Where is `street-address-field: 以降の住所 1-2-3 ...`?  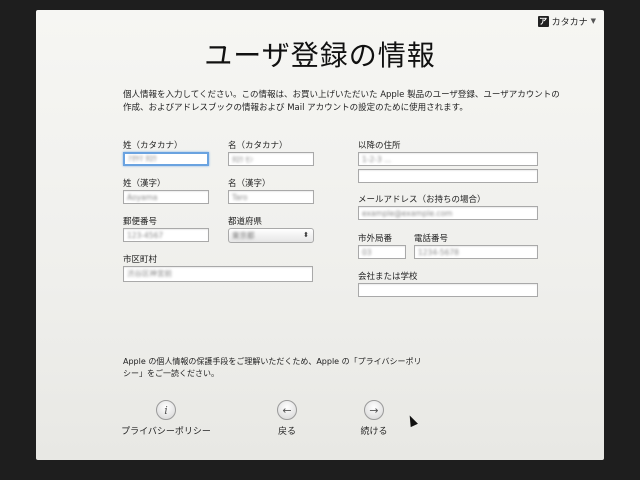 street-address-field: 以降の住所 1-2-3 ... is located at coordinates (448, 161).